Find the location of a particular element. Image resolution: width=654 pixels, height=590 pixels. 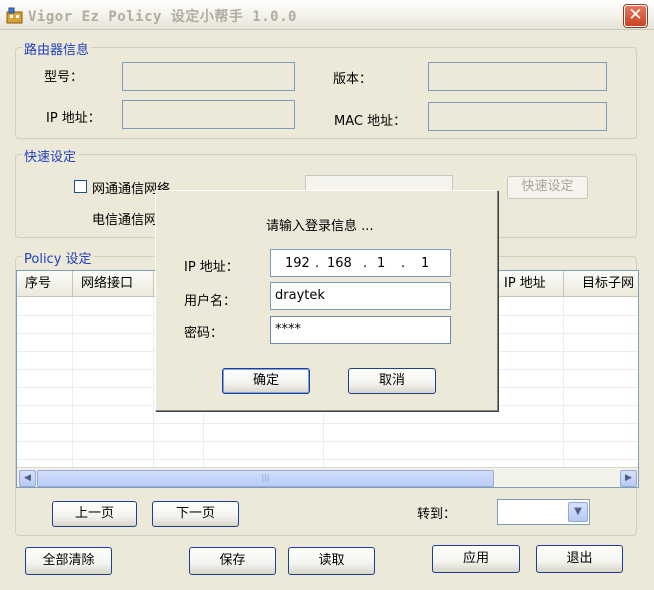

policy-group-label: Policy 设定 is located at coordinates (58, 257).